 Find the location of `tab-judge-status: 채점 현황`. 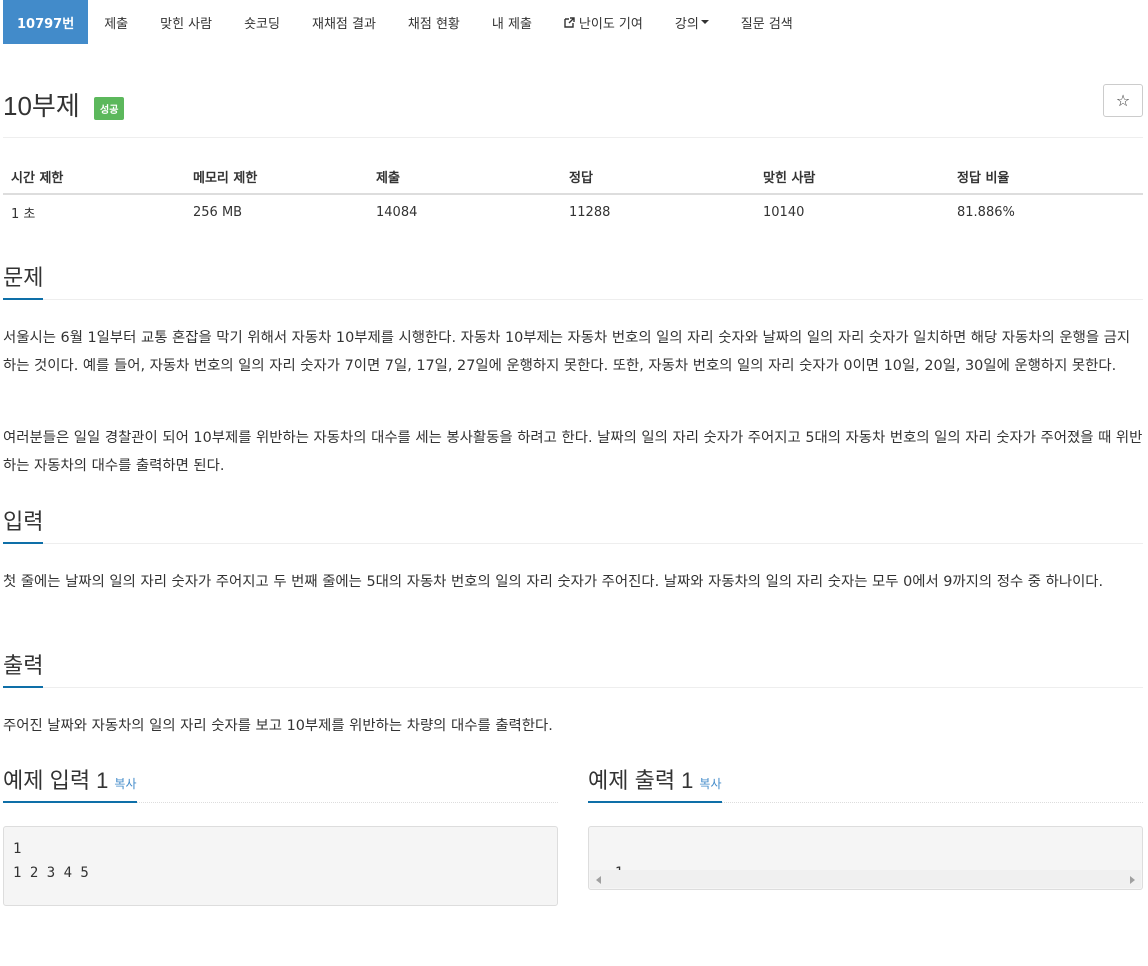

tab-judge-status: 채점 현황 is located at coordinates (434, 22).